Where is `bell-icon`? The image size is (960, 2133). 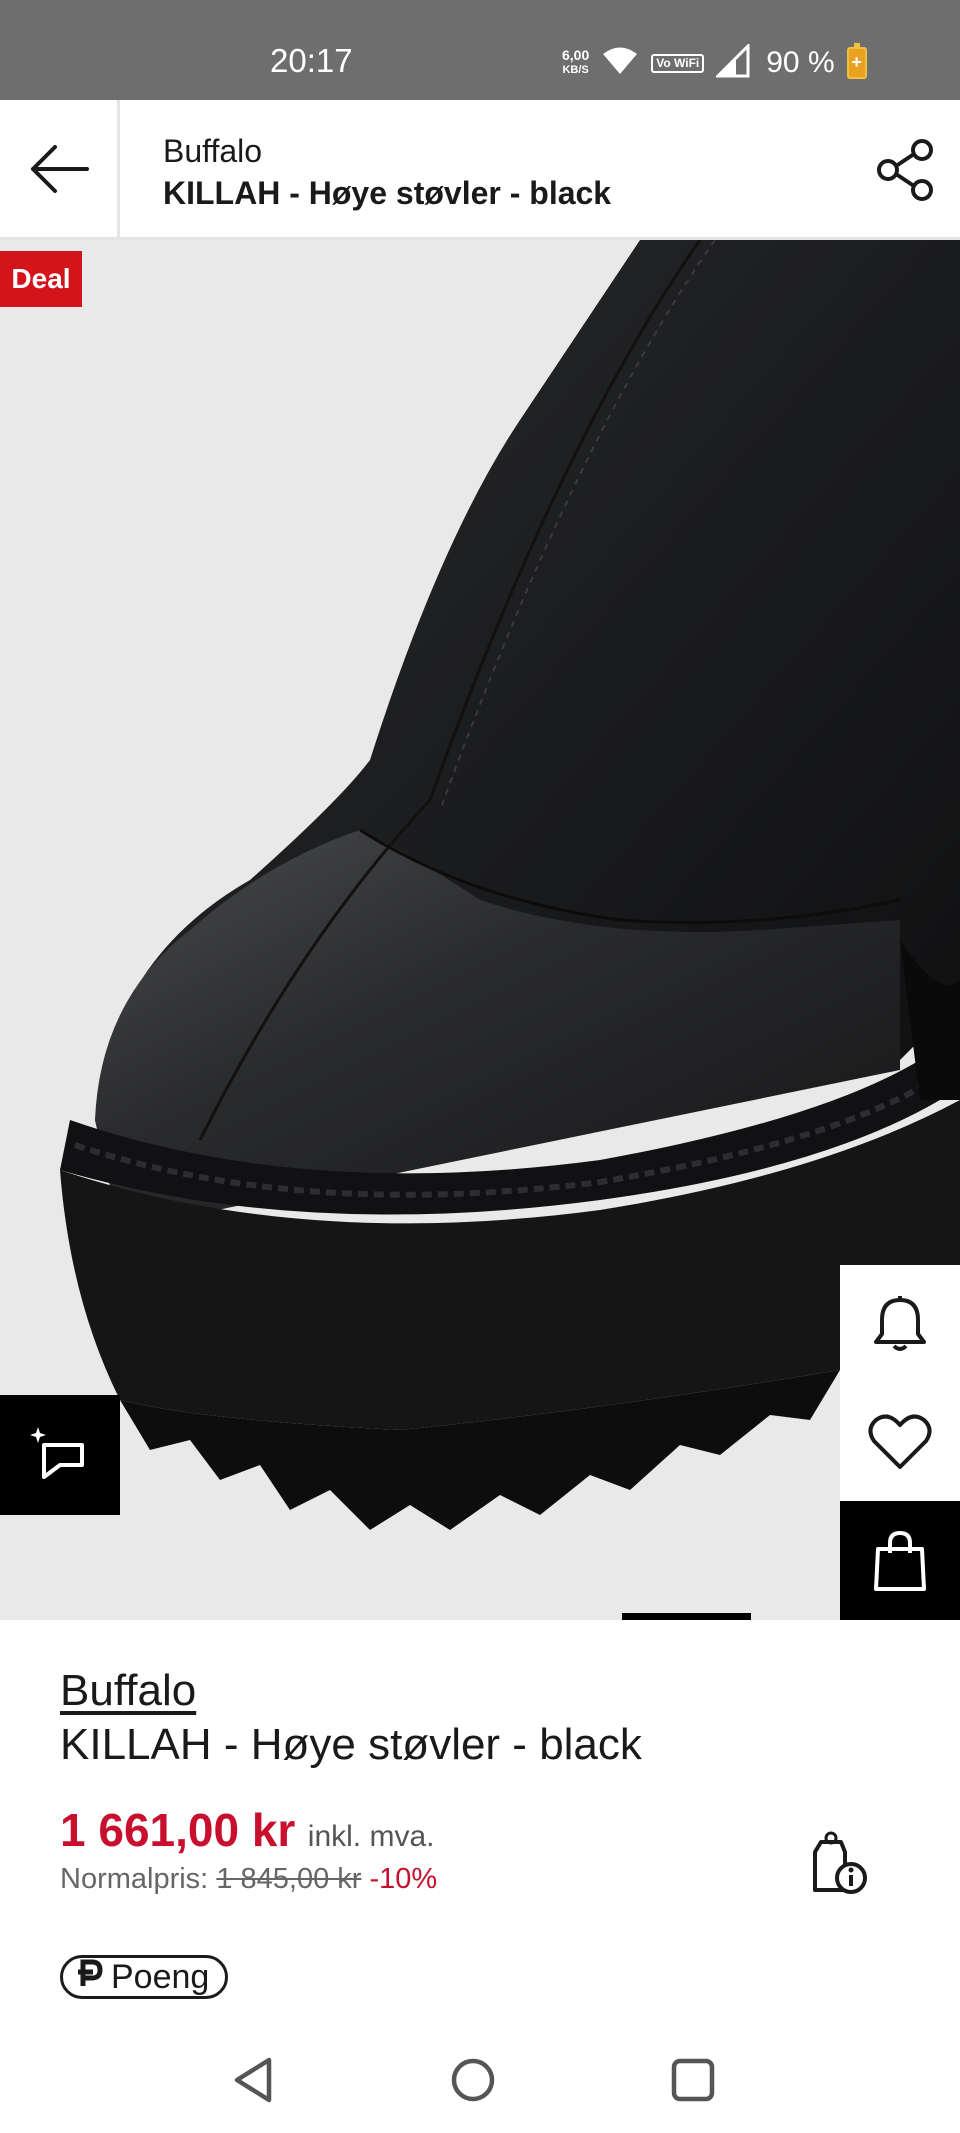 bell-icon is located at coordinates (900, 1323).